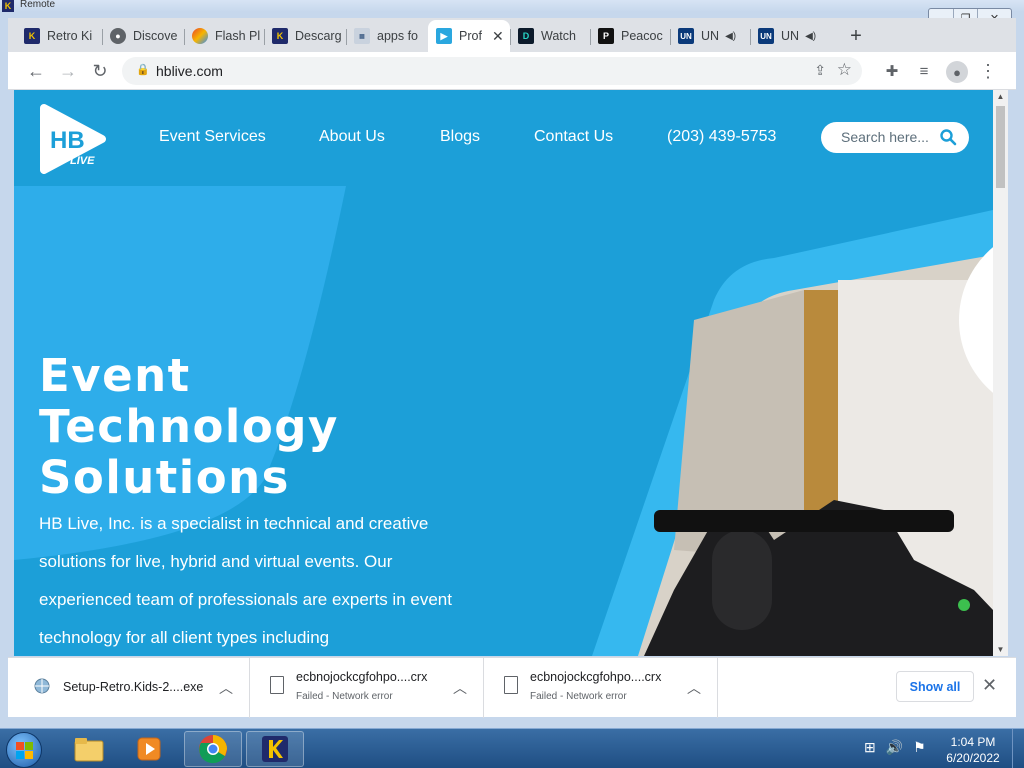 The image size is (1024, 768). I want to click on tab-watch: D Watch, so click(550, 36).